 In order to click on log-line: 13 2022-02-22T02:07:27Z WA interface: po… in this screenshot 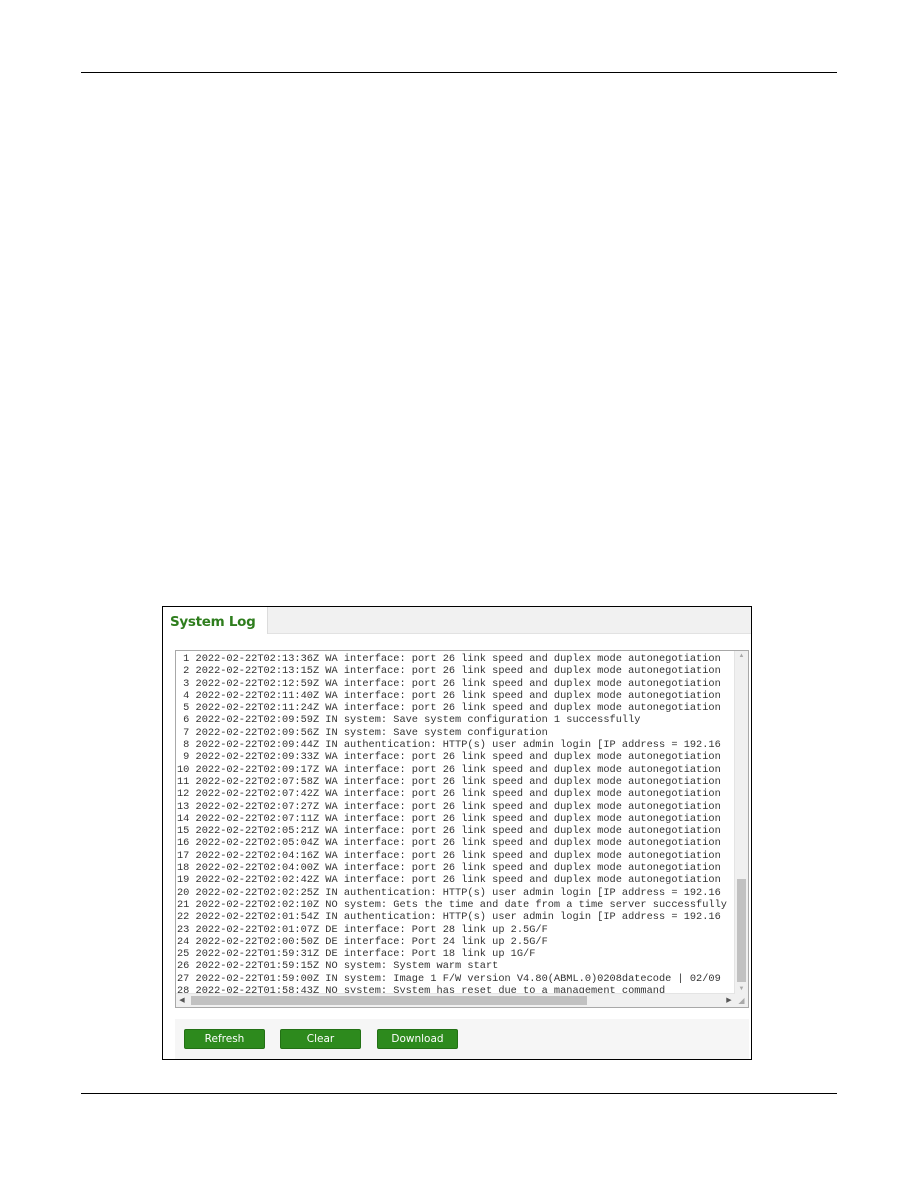, I will do `click(449, 806)`.